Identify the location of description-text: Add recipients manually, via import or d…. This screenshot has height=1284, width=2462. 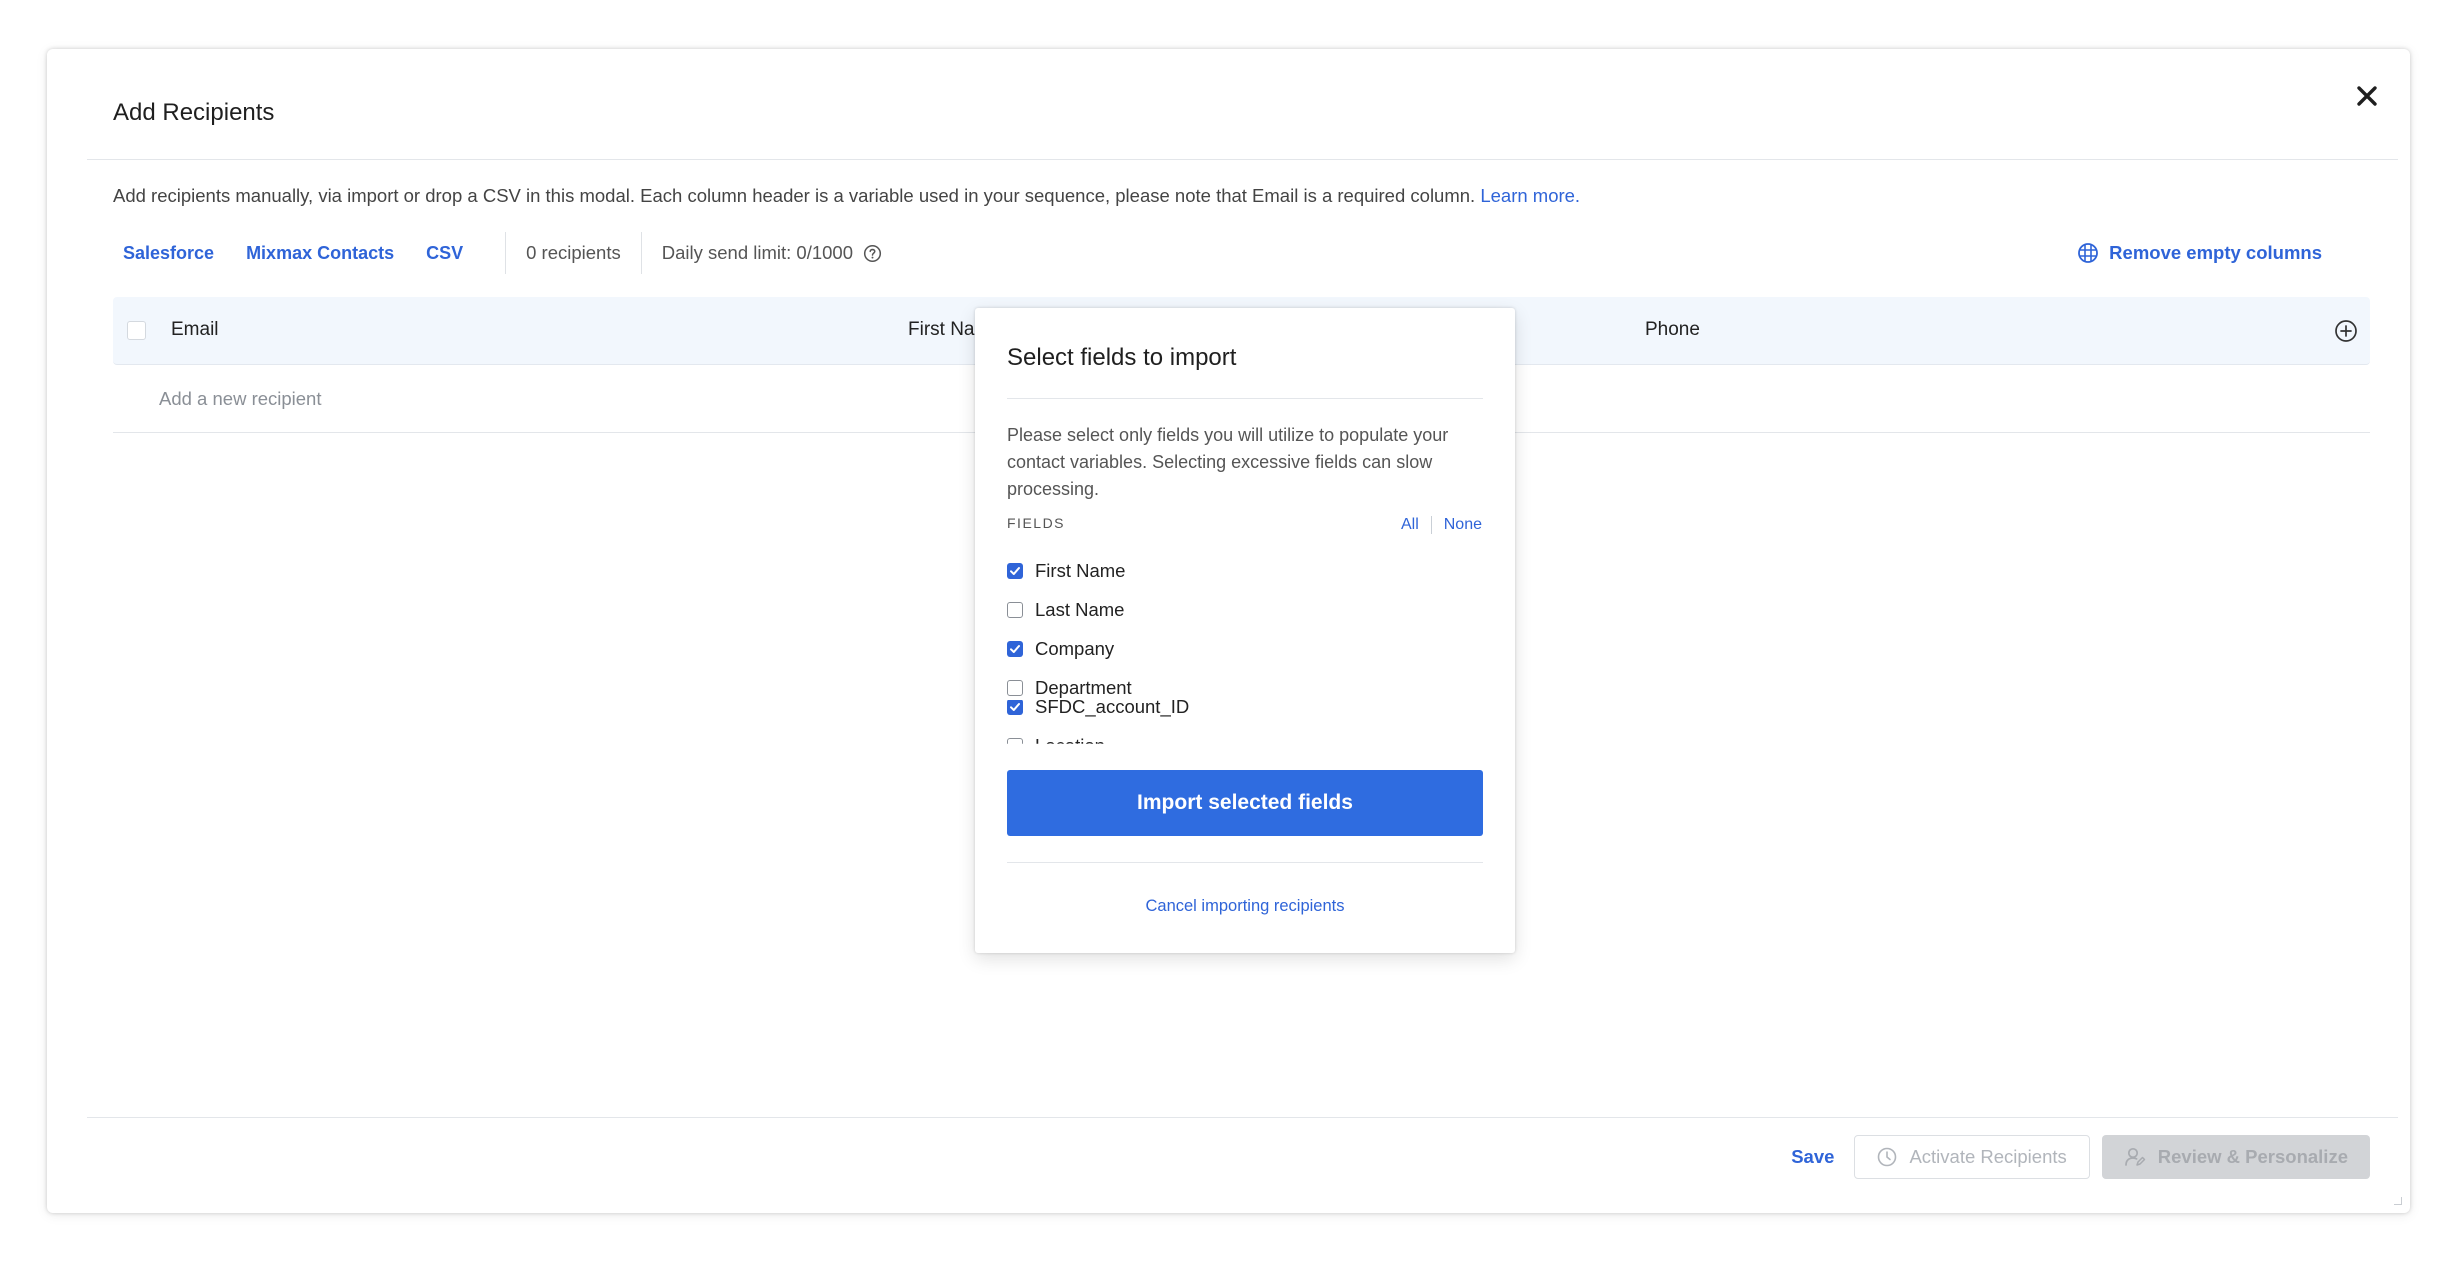
(794, 195).